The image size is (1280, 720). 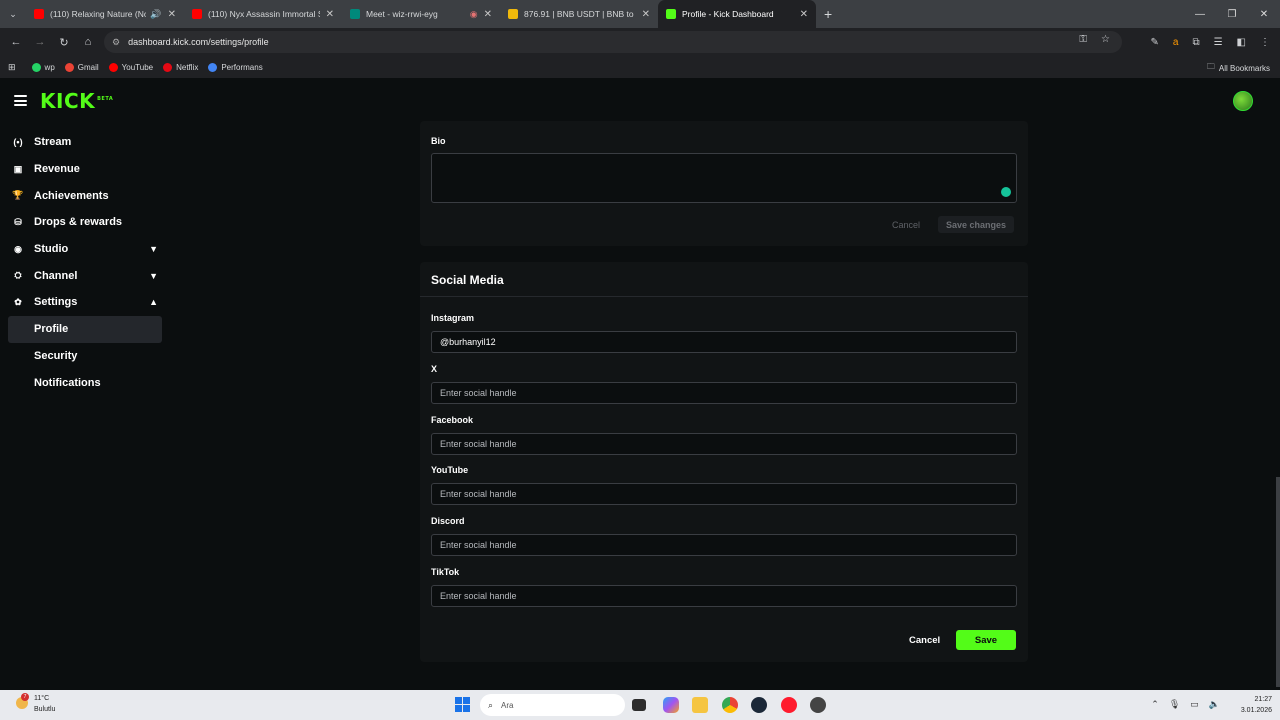 I want to click on amazon-icon: a, so click(x=1176, y=42).